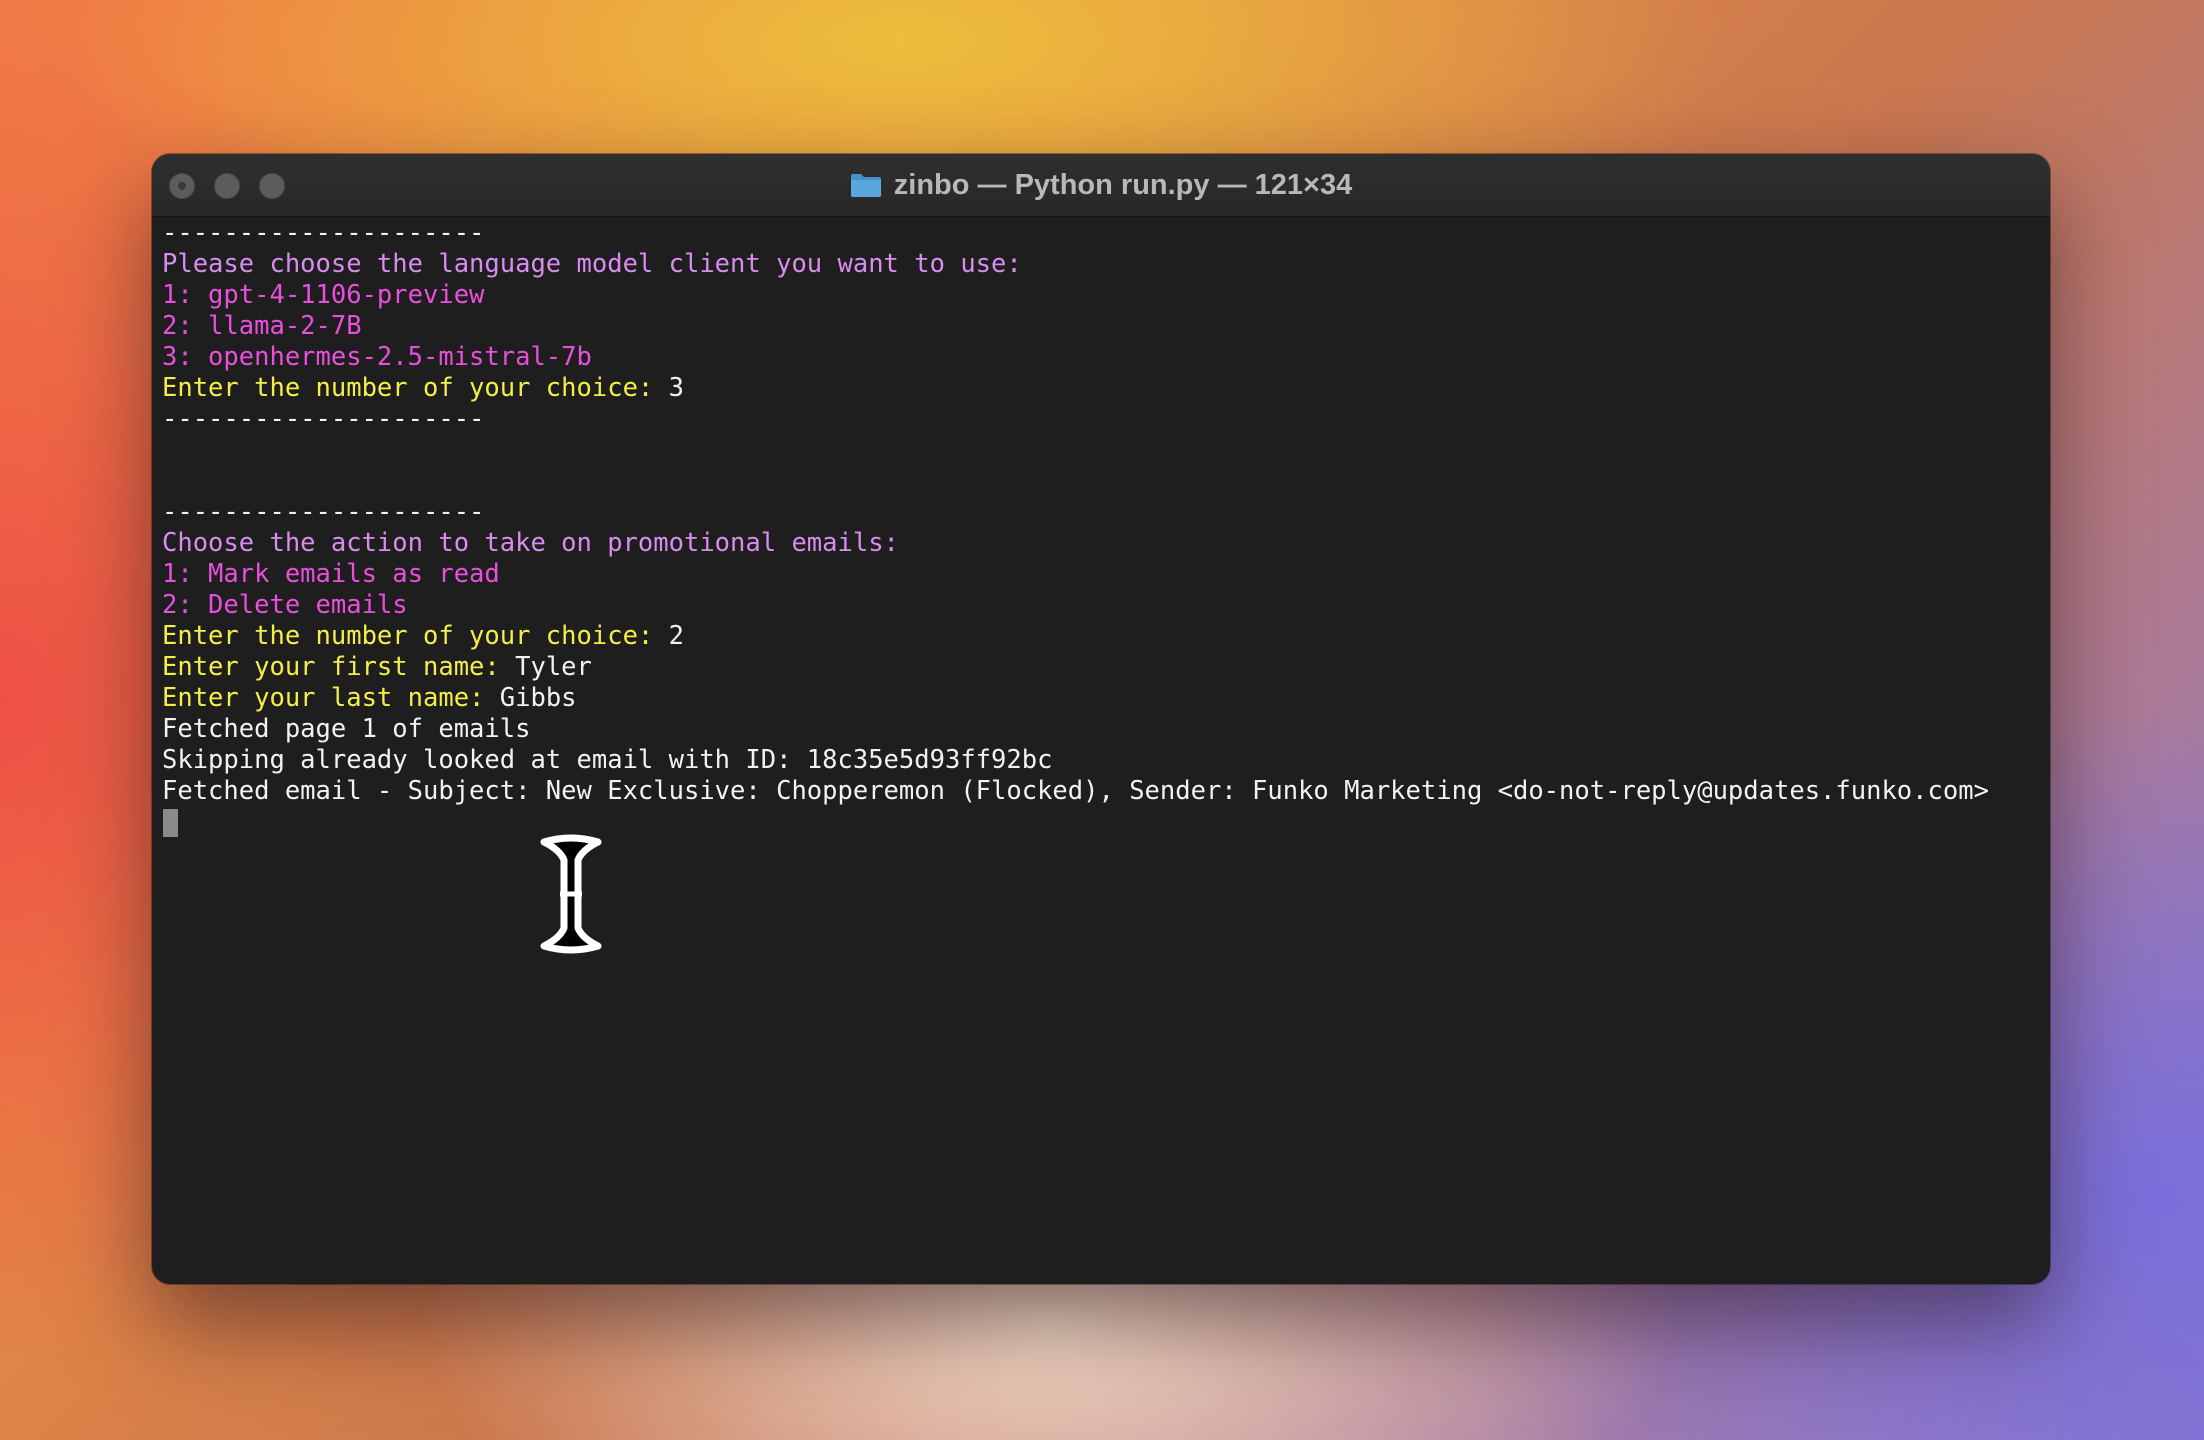 The width and height of the screenshot is (2204, 1440). Describe the element at coordinates (1101, 357) in the screenshot. I see `terminal-line: 3: openhermes-2.5-mistral-7b` at that location.